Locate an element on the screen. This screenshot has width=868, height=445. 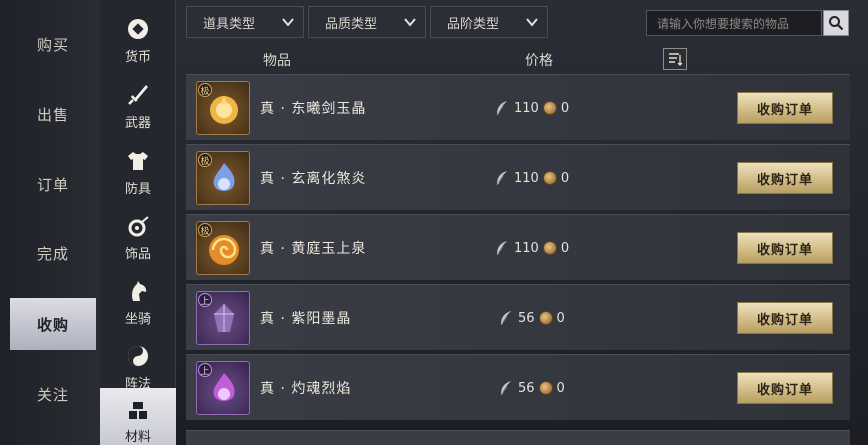
search-button is located at coordinates (836, 23).